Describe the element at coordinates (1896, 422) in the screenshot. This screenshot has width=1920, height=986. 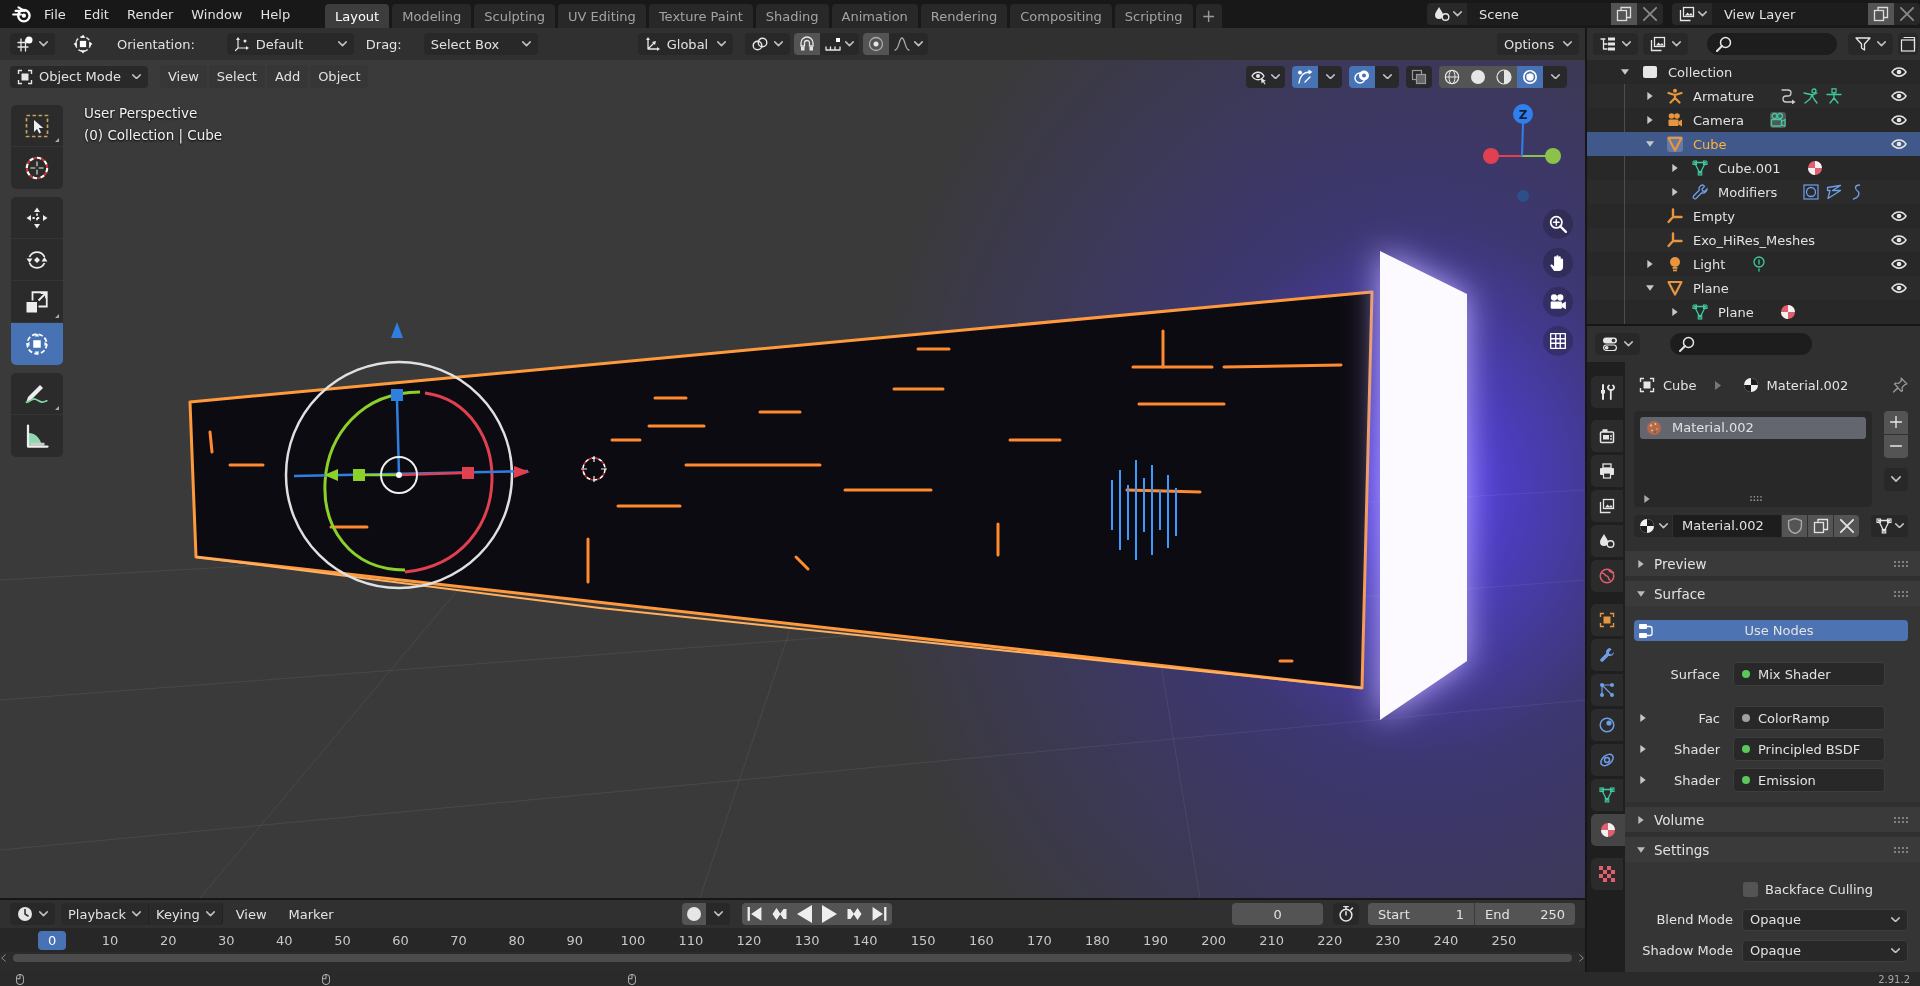
I see `add-slot-button` at that location.